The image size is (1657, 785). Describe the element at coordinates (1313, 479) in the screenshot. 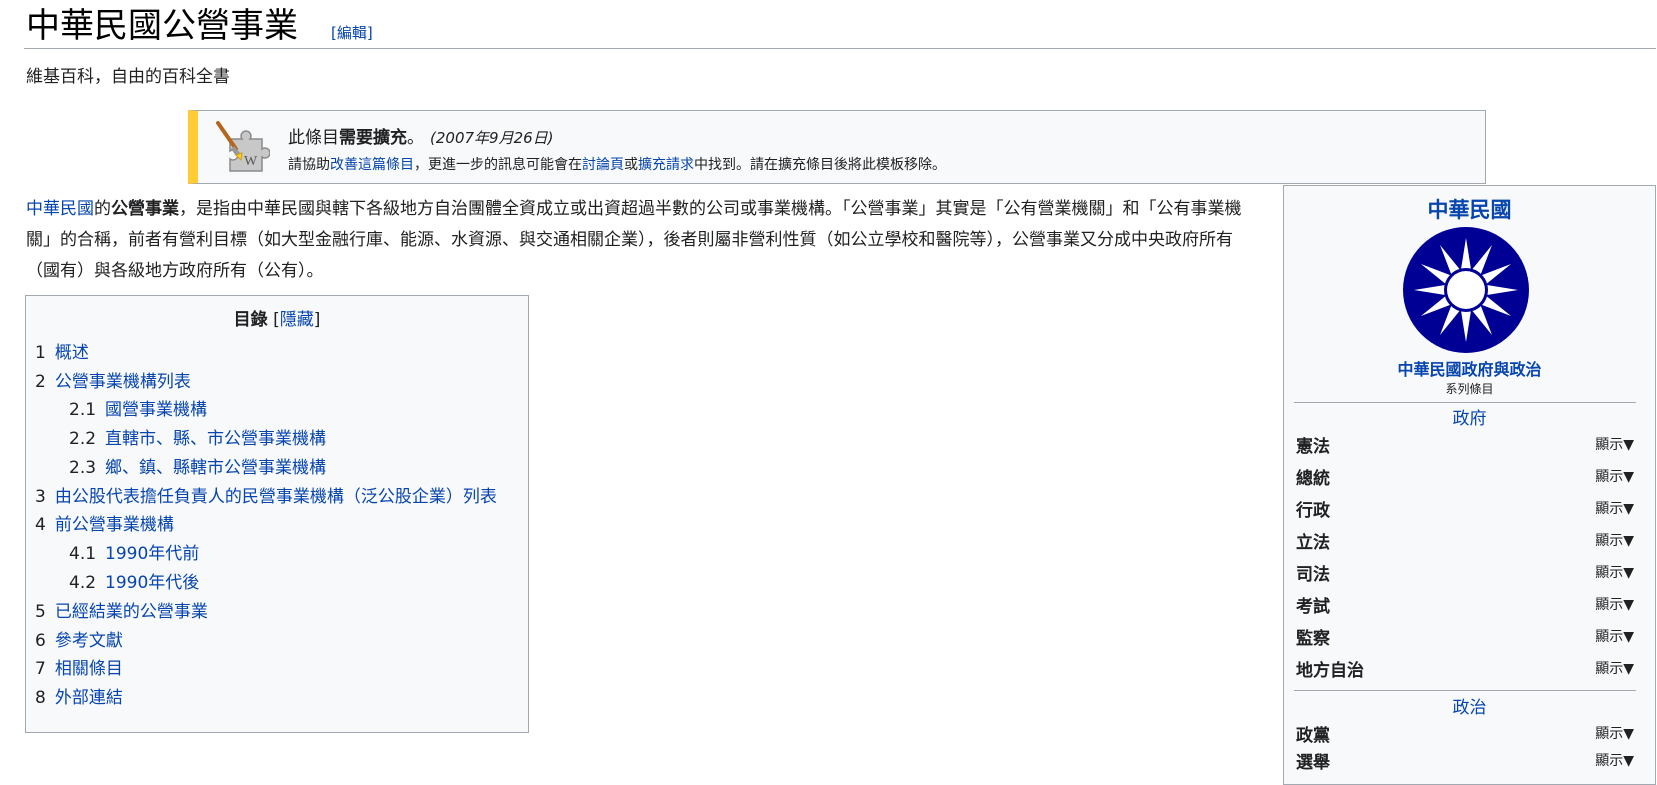

I see `navbox-row-label: 總統` at that location.